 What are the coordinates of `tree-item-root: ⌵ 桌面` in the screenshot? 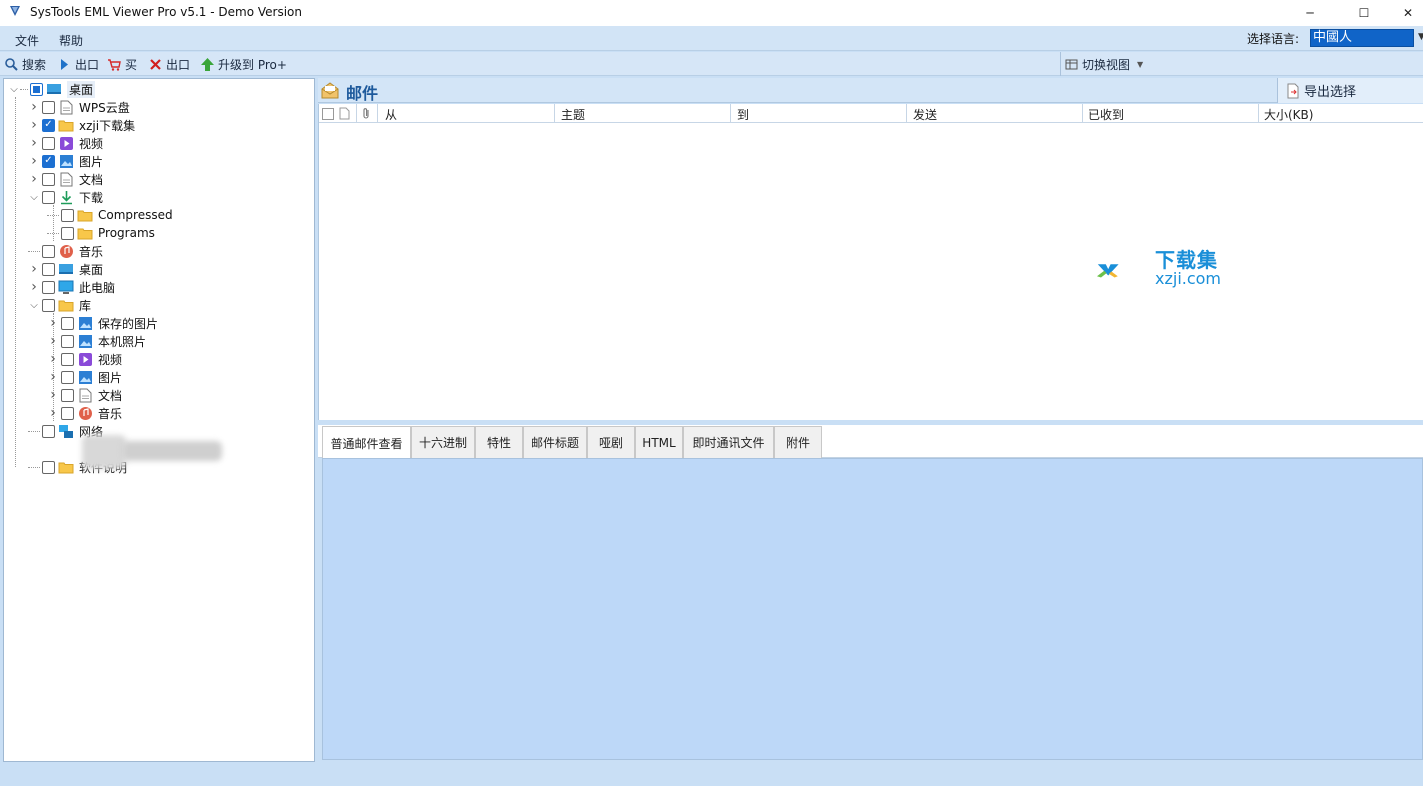 It's located at (52, 89).